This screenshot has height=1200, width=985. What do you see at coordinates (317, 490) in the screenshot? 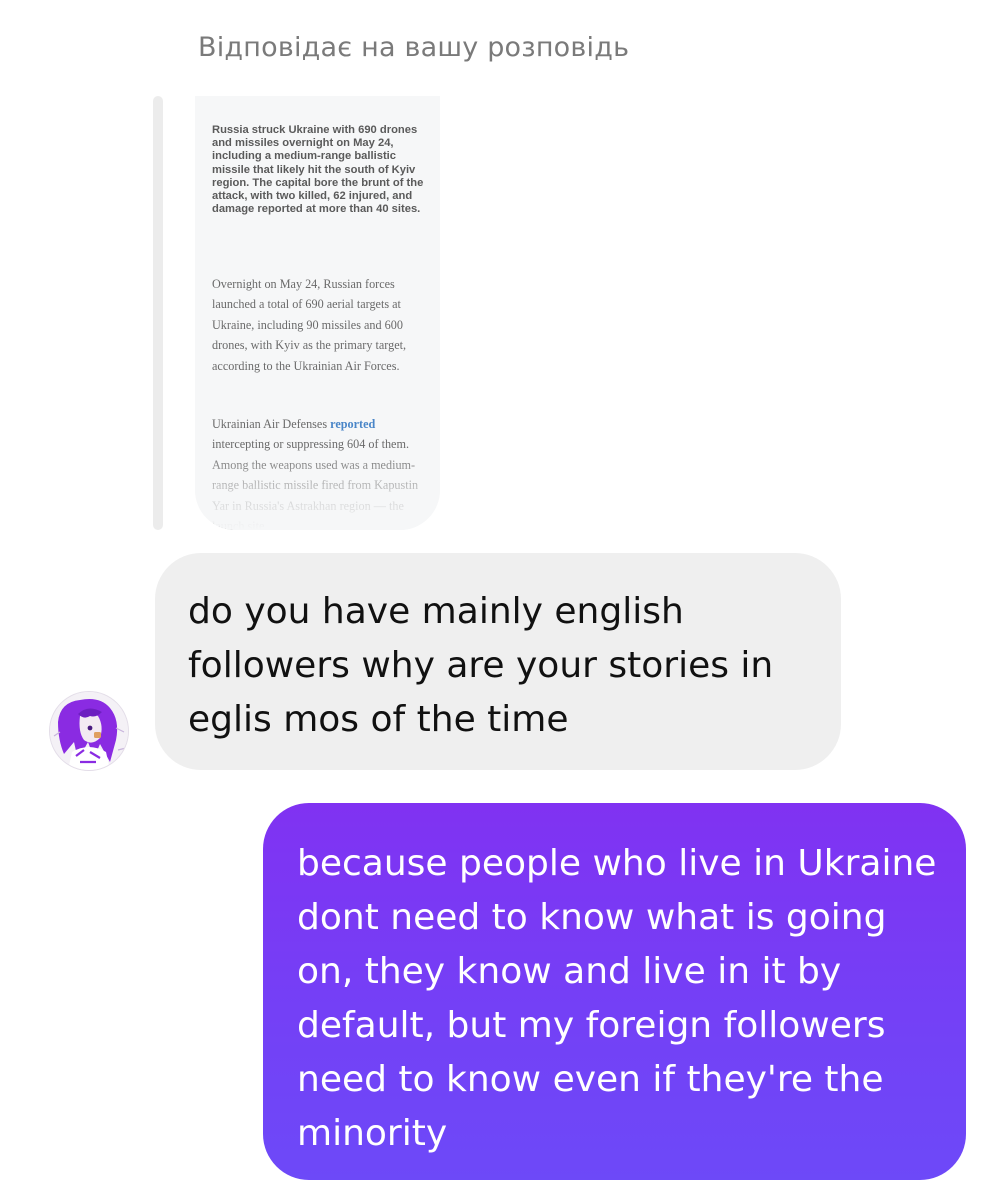
I see `story-fade-overlay` at bounding box center [317, 490].